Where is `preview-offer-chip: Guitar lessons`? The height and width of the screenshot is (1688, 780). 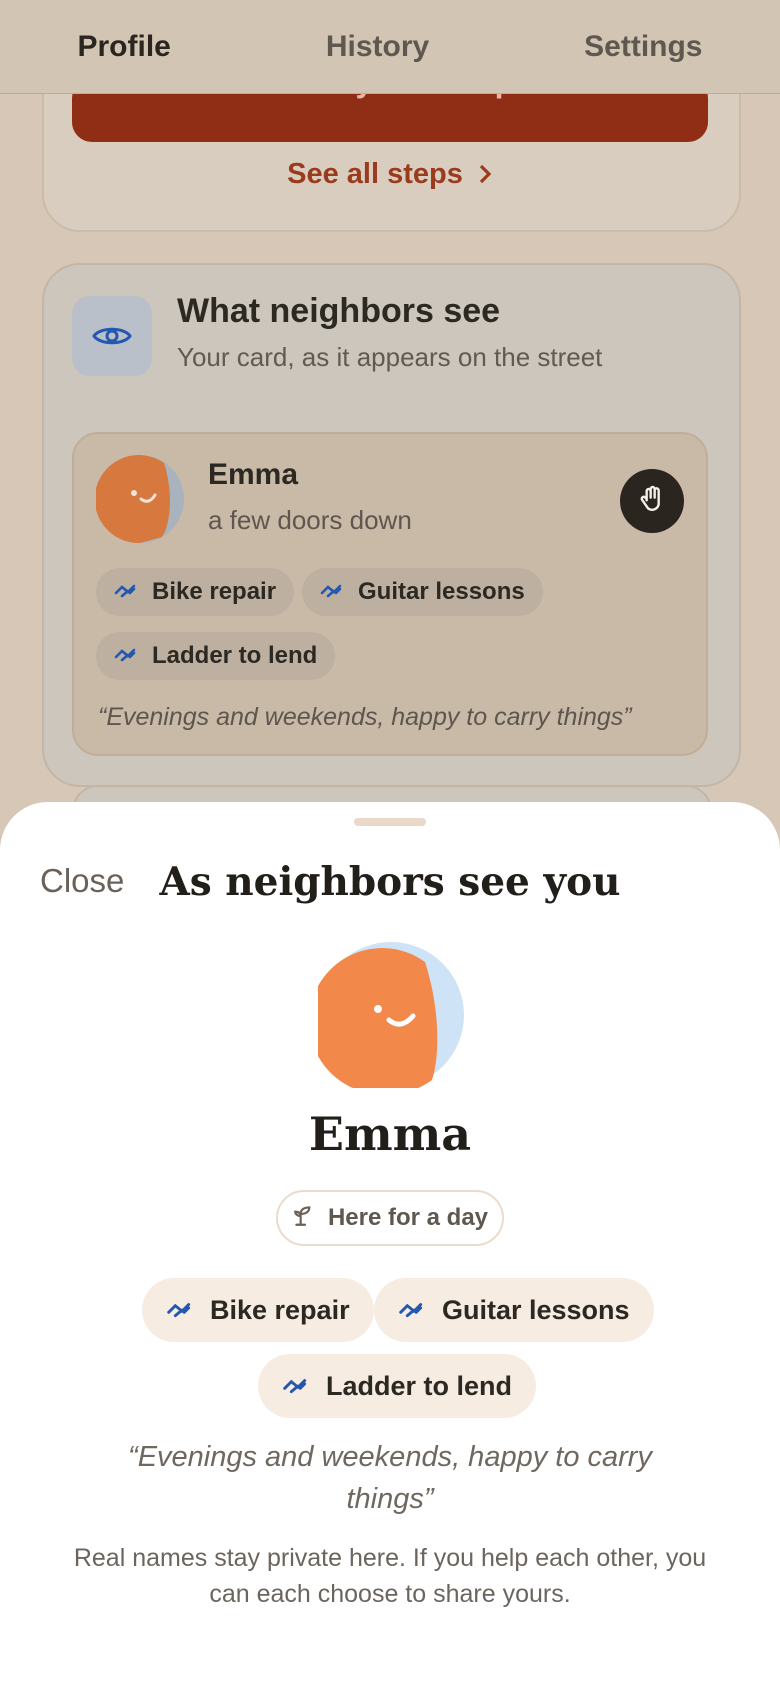
preview-offer-chip: Guitar lessons is located at coordinates (422, 592).